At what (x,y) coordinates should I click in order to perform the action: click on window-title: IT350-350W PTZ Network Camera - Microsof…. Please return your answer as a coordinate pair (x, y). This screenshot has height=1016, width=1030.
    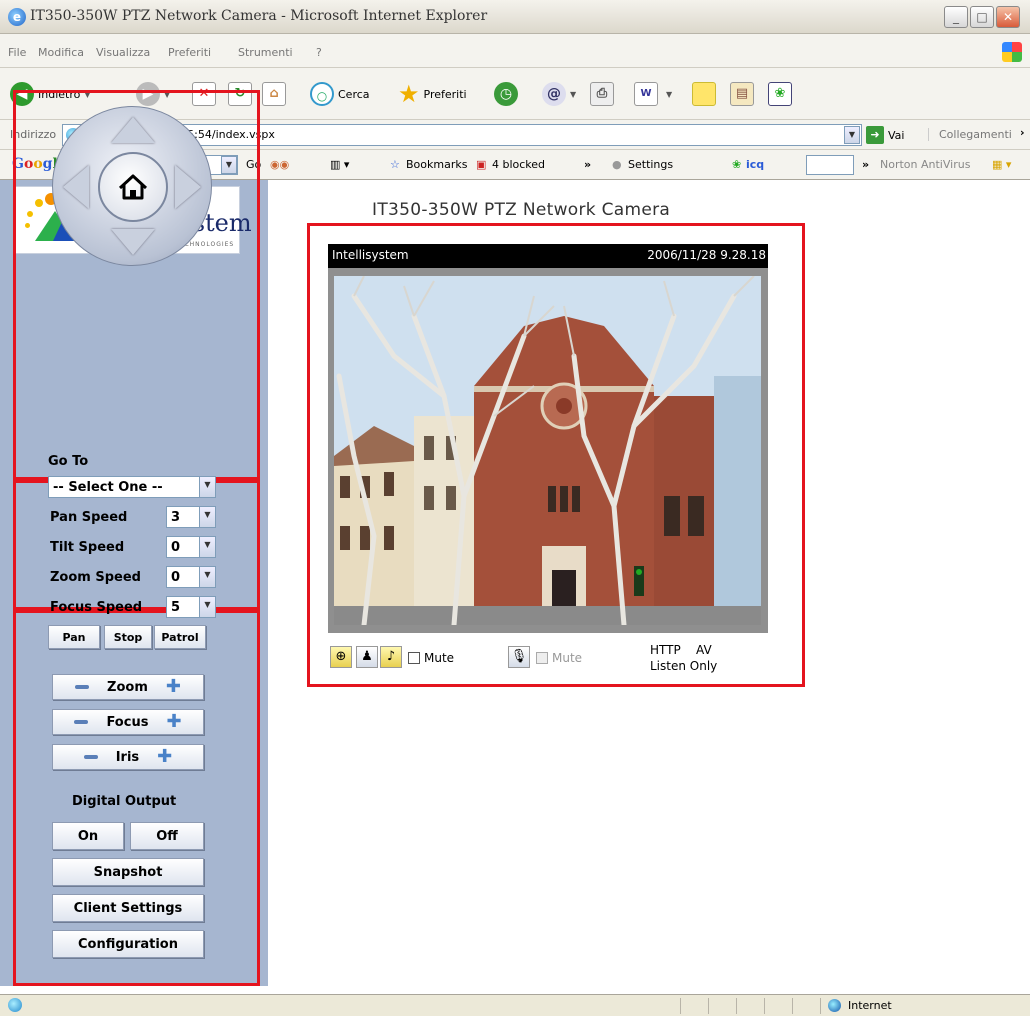
    Looking at the image, I should click on (259, 16).